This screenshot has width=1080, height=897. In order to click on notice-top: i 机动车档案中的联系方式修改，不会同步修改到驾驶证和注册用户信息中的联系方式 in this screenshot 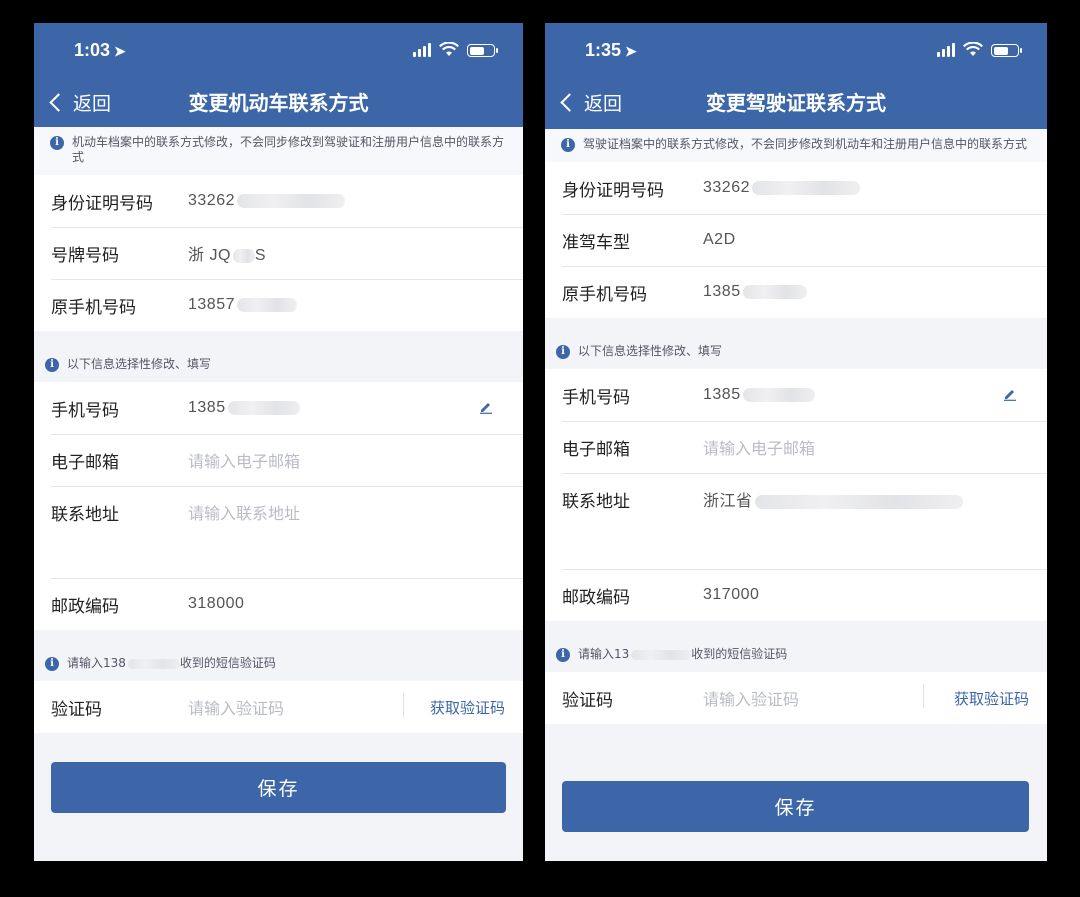, I will do `click(278, 151)`.